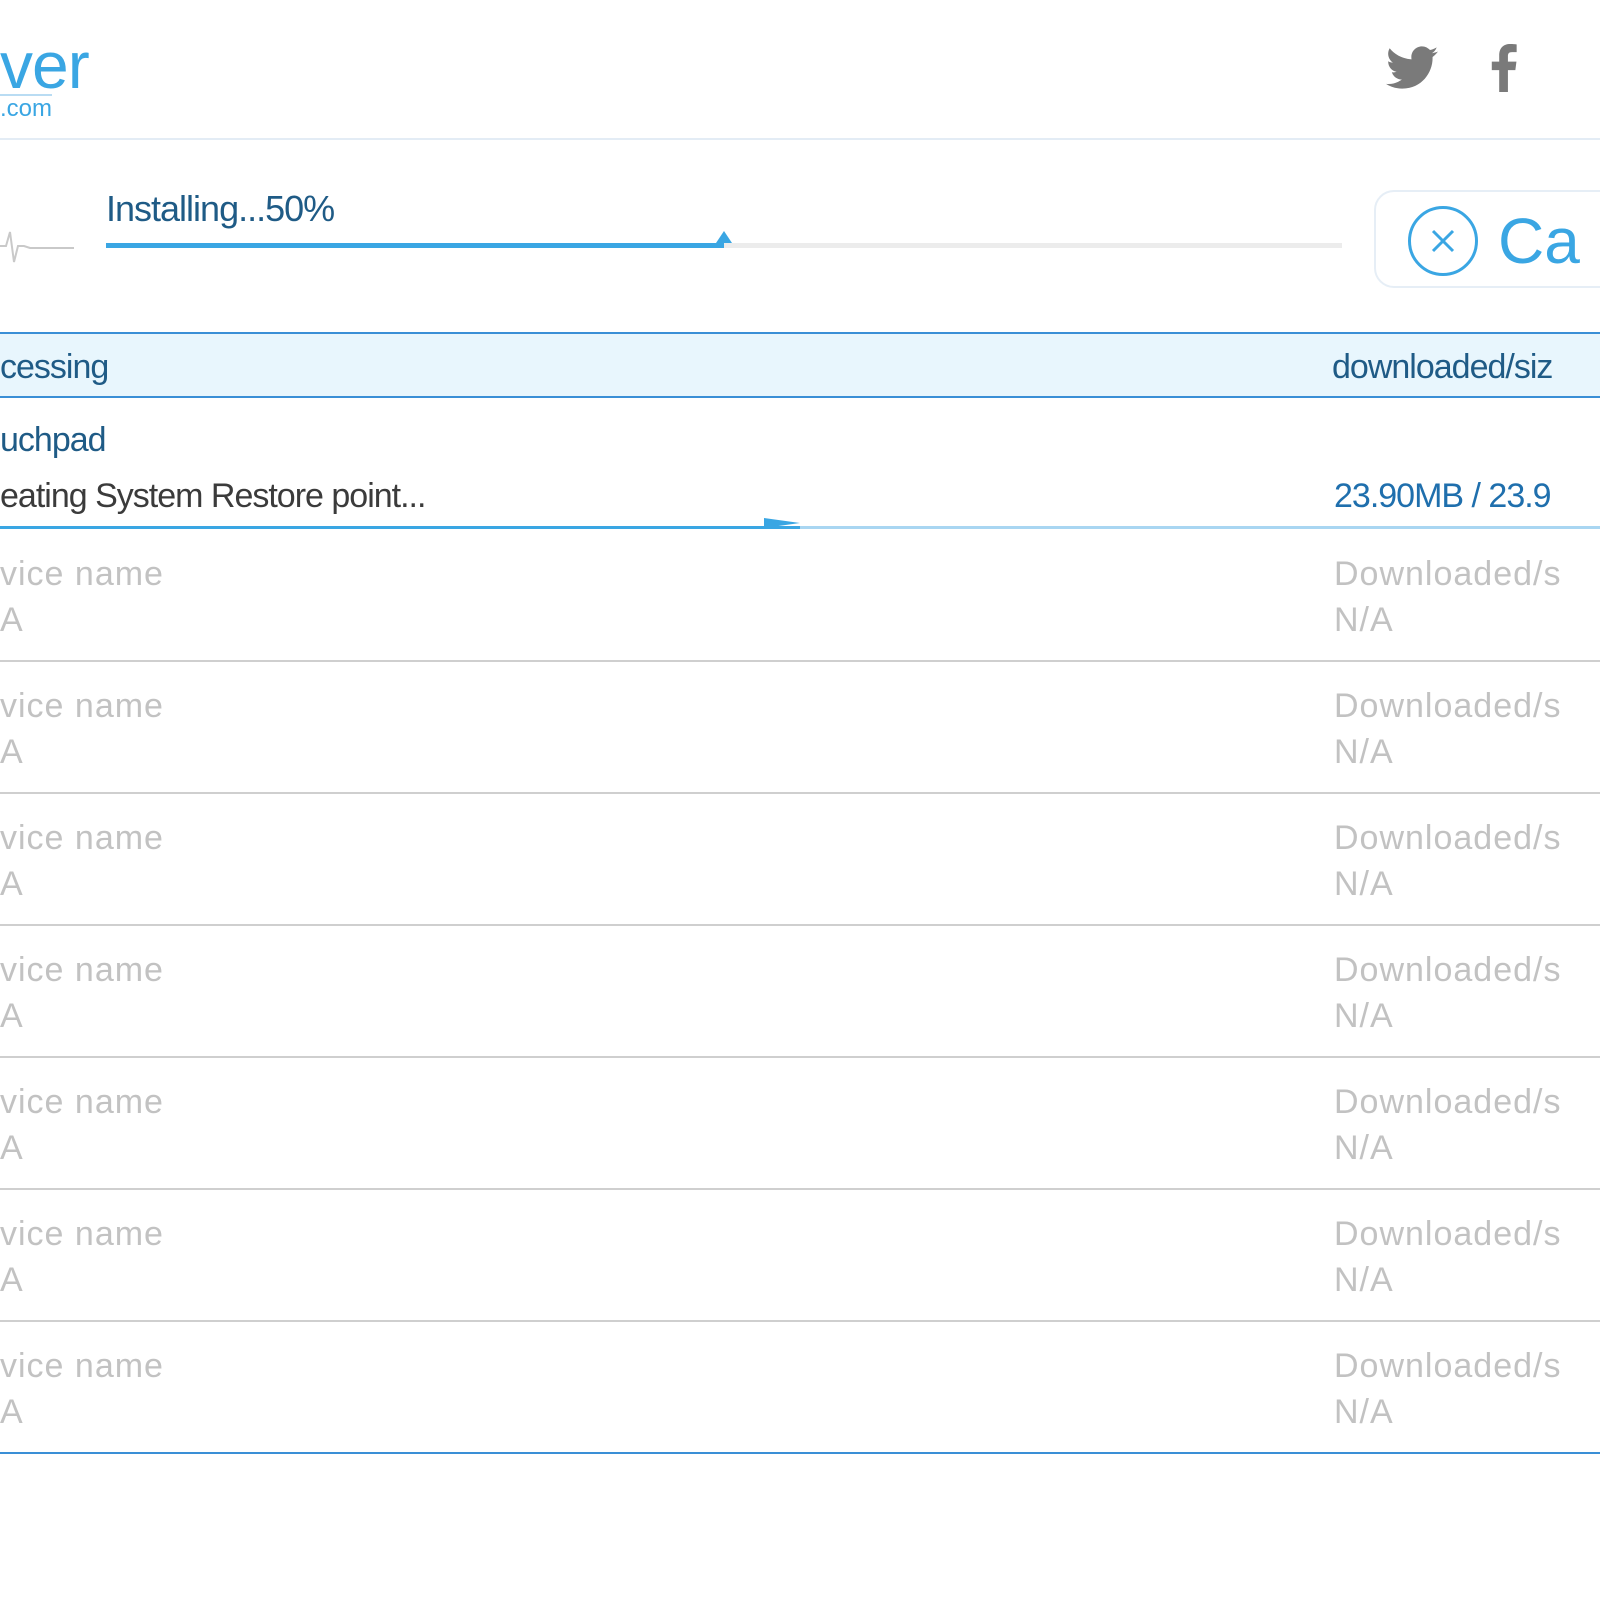 This screenshot has width=1600, height=1600. What do you see at coordinates (38, 245) in the screenshot?
I see `pulse-icon` at bounding box center [38, 245].